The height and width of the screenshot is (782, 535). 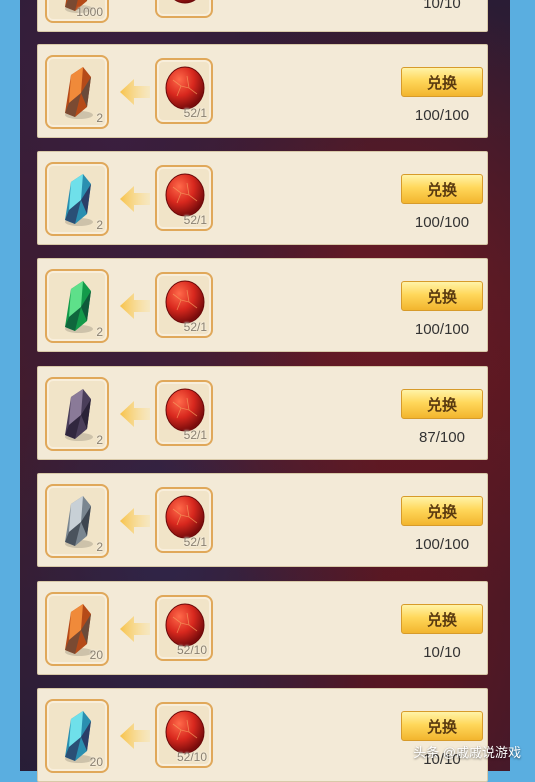 What do you see at coordinates (89, 12) in the screenshot?
I see `crystal-quantity: 1000` at bounding box center [89, 12].